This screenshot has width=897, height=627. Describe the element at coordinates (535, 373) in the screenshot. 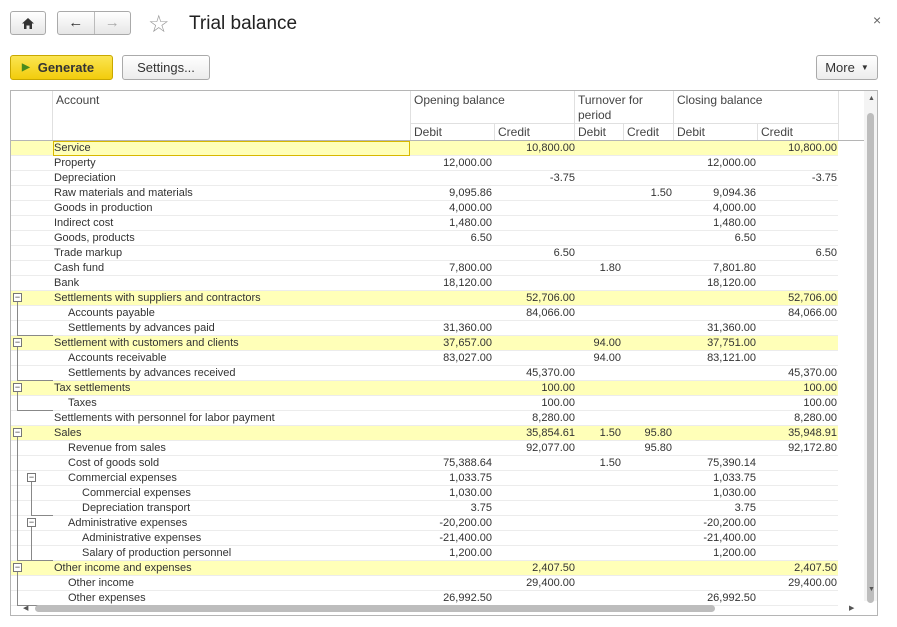

I see `opening-credit-cell: 45,370.00` at that location.